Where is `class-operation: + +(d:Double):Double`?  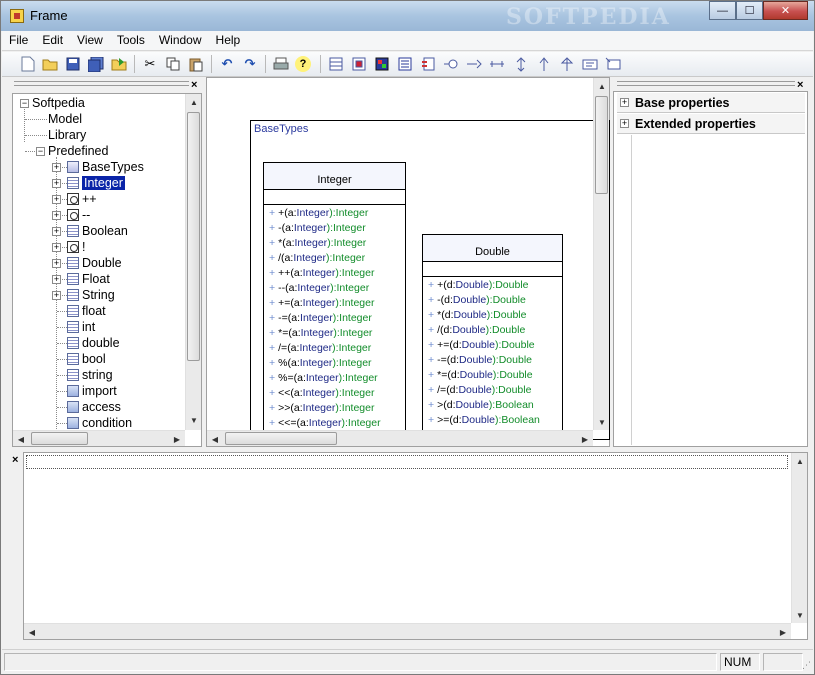 class-operation: + +(d:Double):Double is located at coordinates (478, 285).